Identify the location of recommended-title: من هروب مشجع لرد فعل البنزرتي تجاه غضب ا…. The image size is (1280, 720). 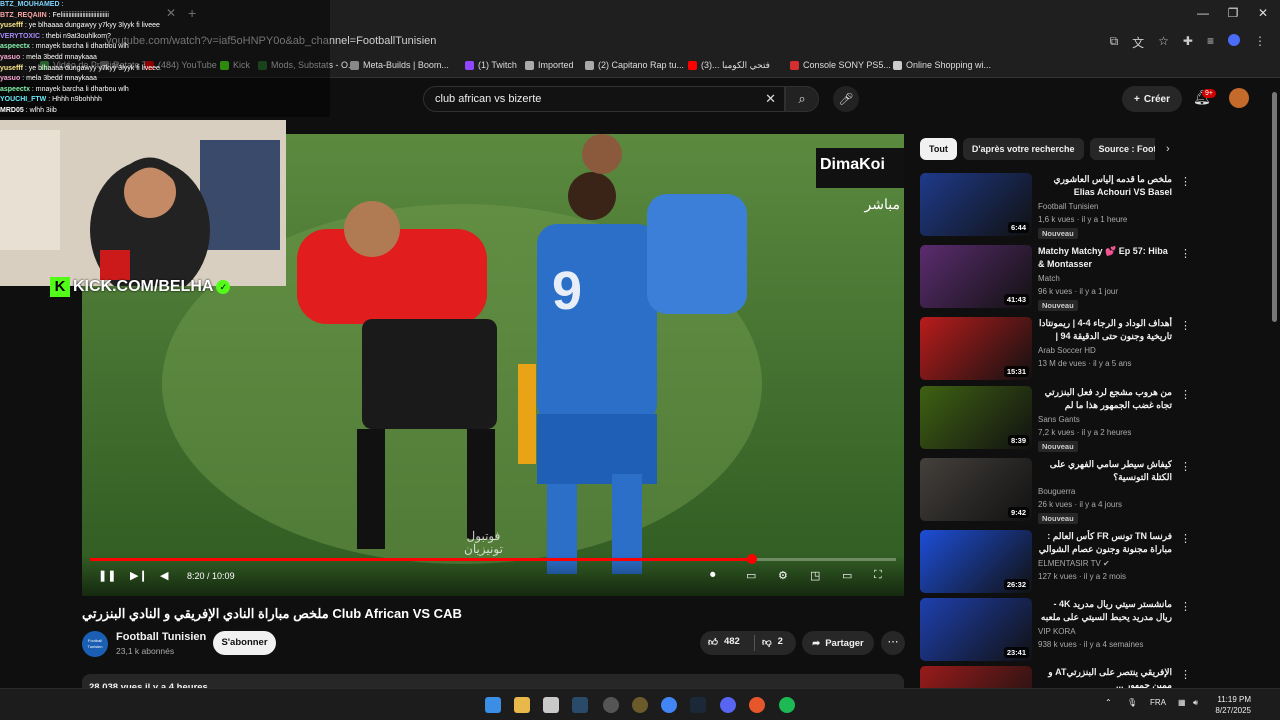
(1105, 399).